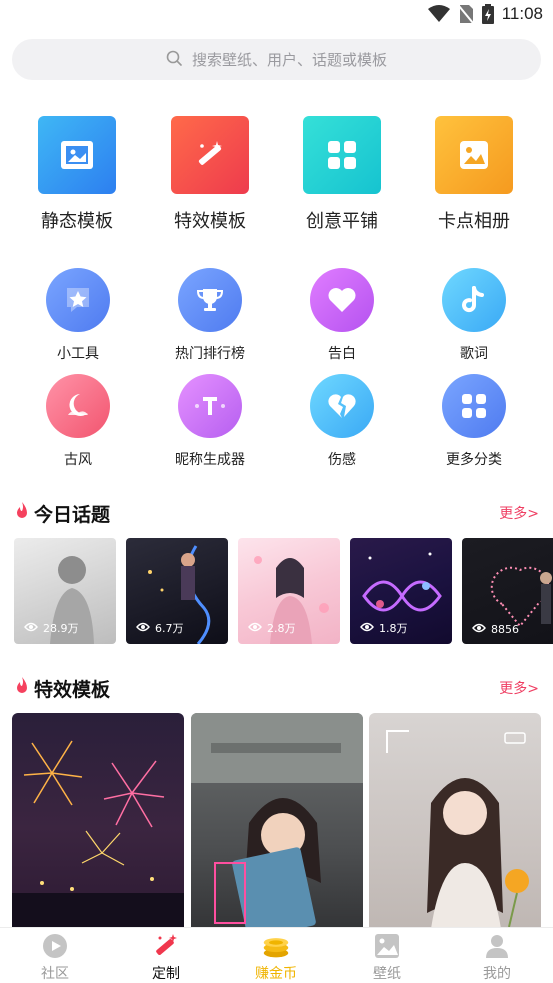 The image size is (553, 983). I want to click on category-confession-label: 告白, so click(342, 354).